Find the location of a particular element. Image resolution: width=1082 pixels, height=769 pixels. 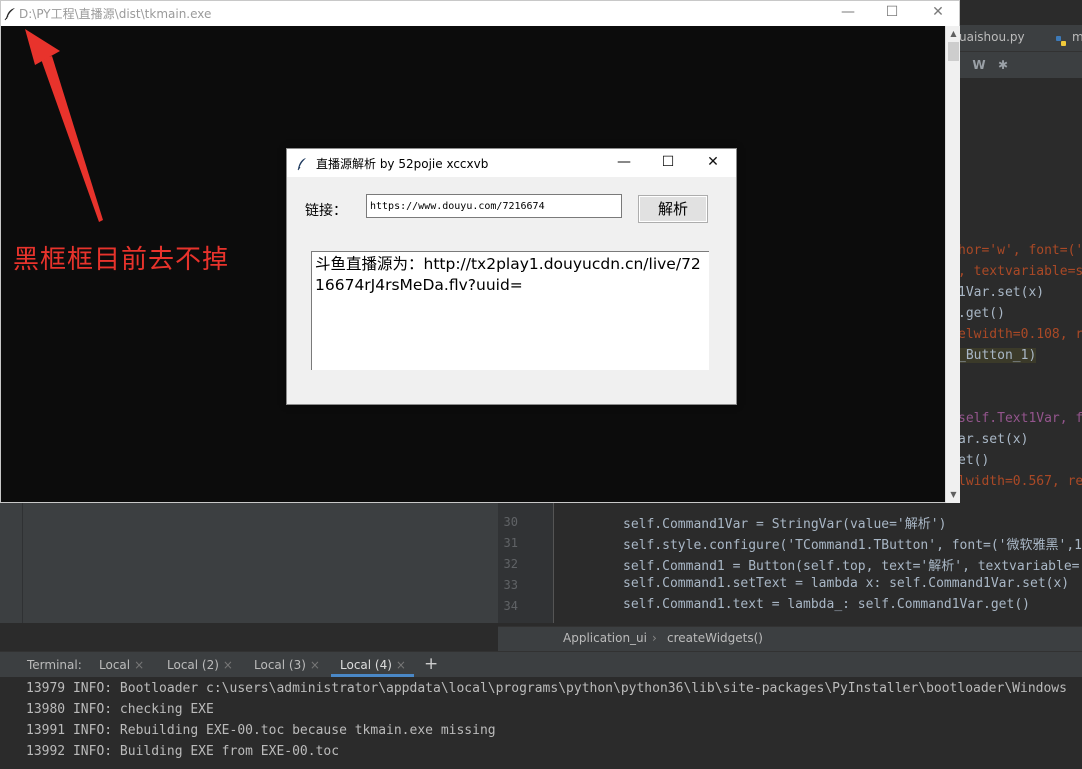

editor-tab-main: m is located at coordinates (1077, 37).